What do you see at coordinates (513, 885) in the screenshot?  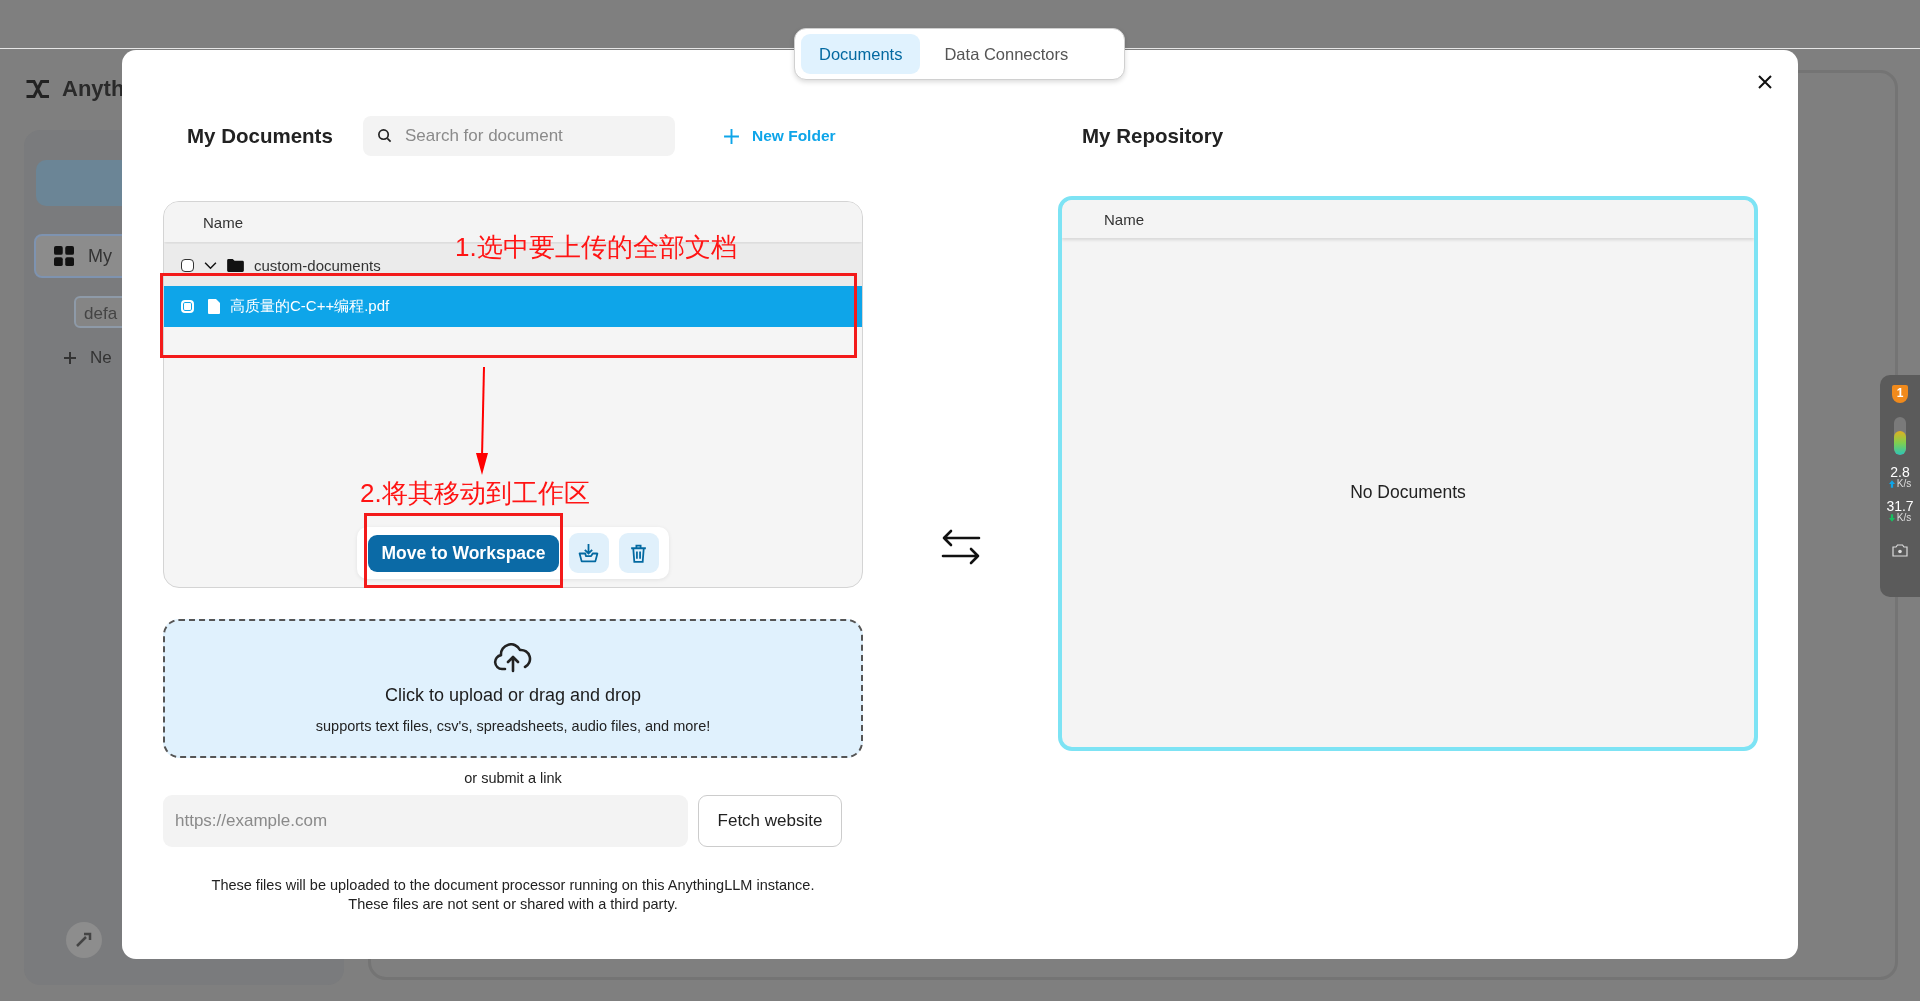 I see `notice-text: These files will be uploaded to the document processor running on this AnythingLLM instance.` at bounding box center [513, 885].